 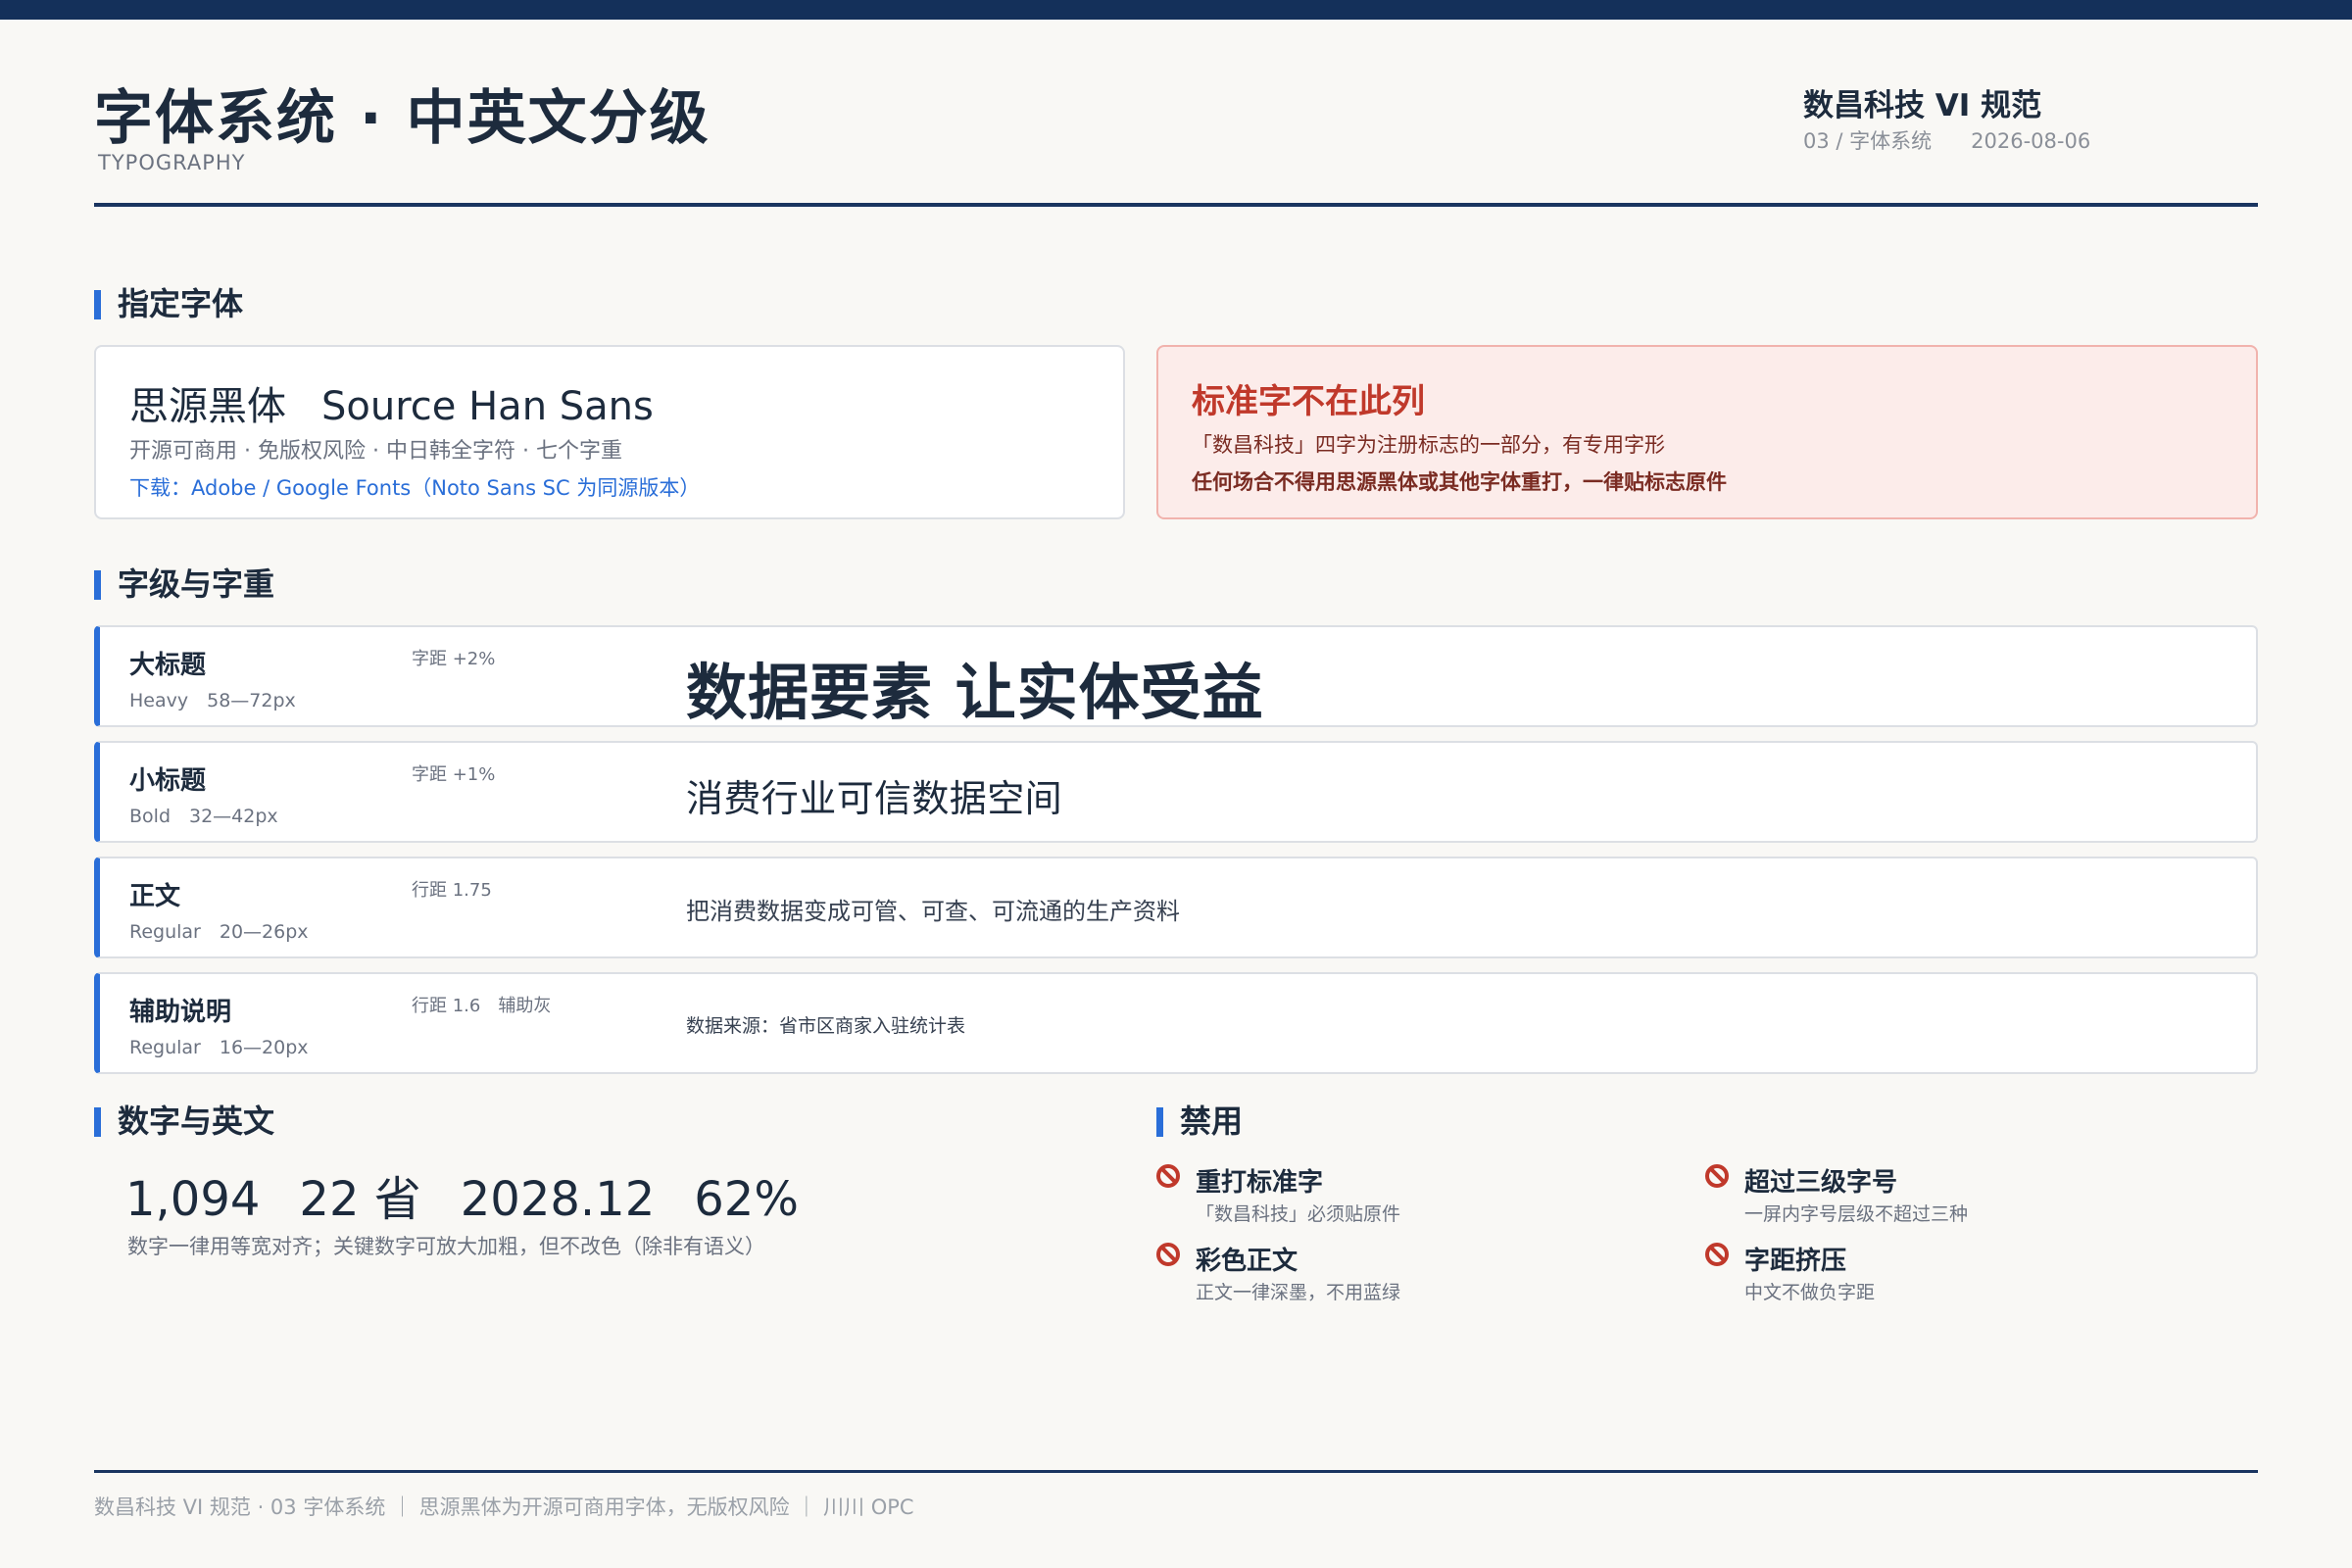 I want to click on type-level-row: 大标题 Heavy 58—72px 字距 +2% 数据要素 让实体受益, so click(x=1176, y=676).